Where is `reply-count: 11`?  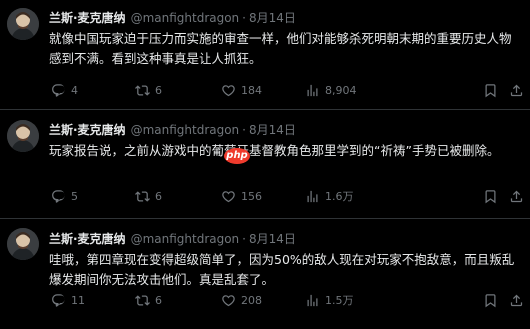 reply-count: 11 is located at coordinates (78, 300).